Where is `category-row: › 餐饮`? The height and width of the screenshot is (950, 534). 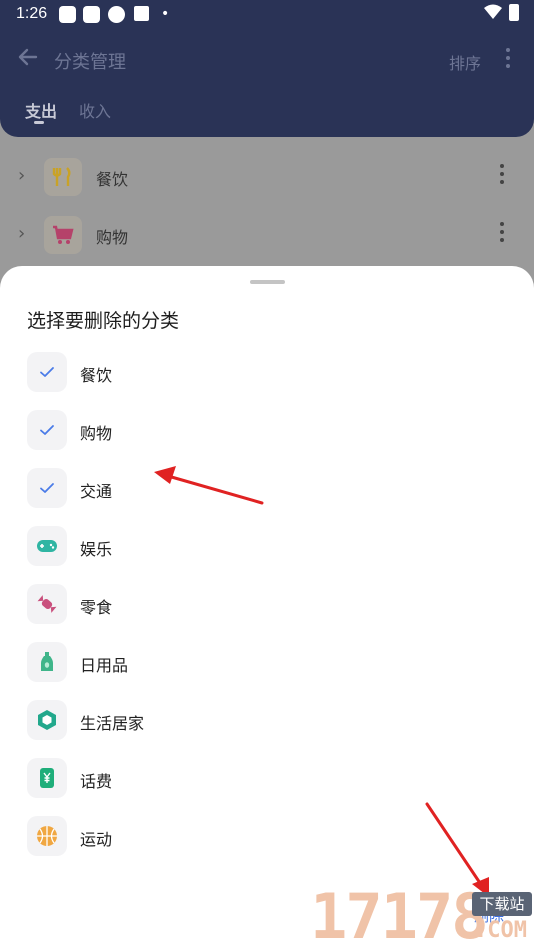
category-row: › 餐饮 is located at coordinates (267, 177).